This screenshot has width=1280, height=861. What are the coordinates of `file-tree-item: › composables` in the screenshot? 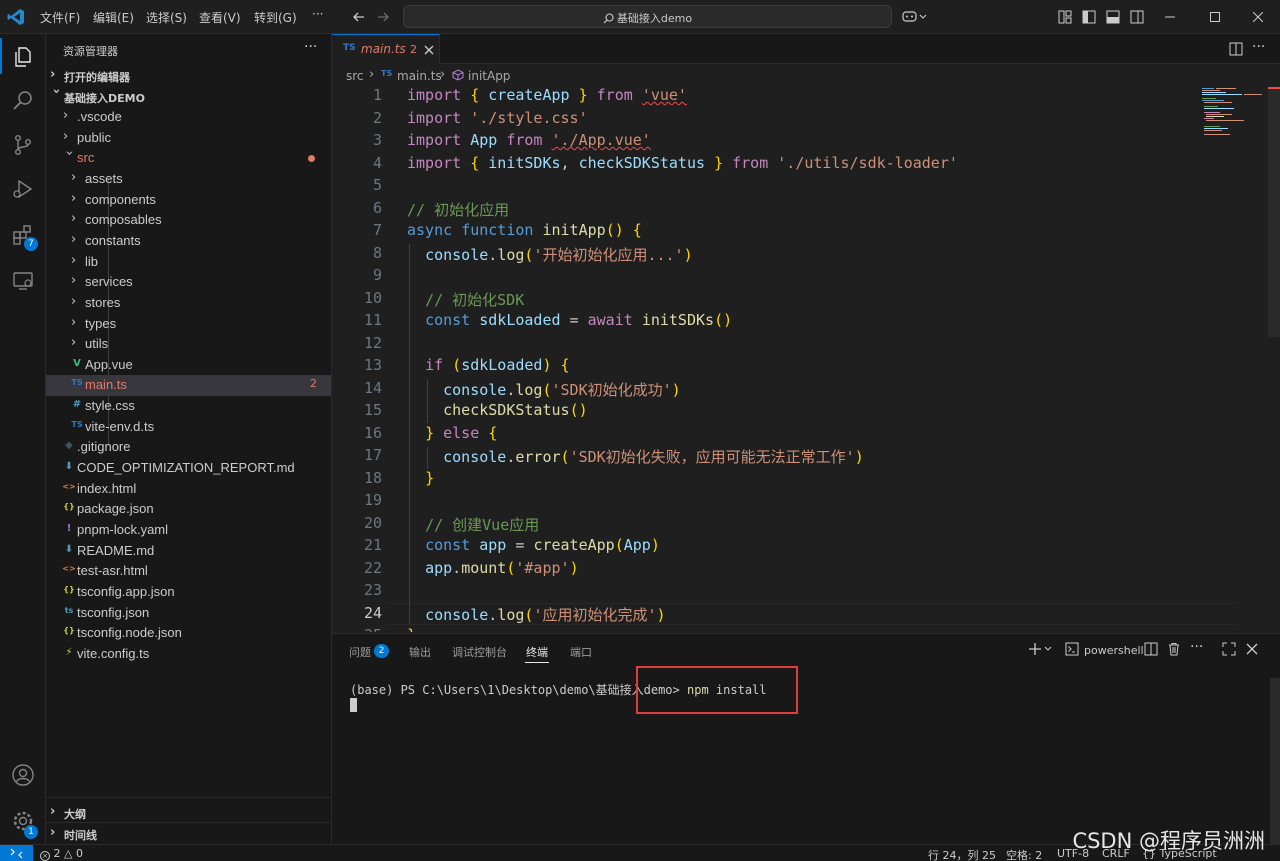 It's located at (188, 220).